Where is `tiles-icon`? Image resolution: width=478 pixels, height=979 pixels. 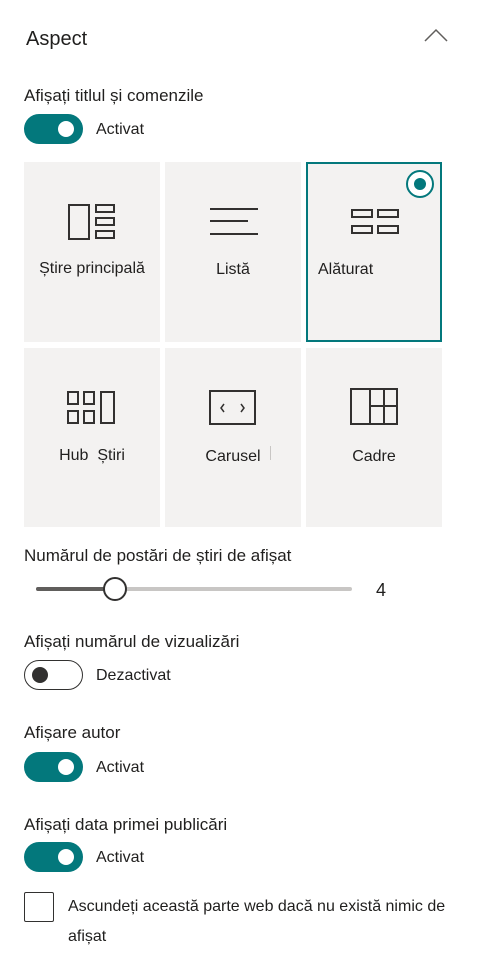
tiles-icon is located at coordinates (374, 406).